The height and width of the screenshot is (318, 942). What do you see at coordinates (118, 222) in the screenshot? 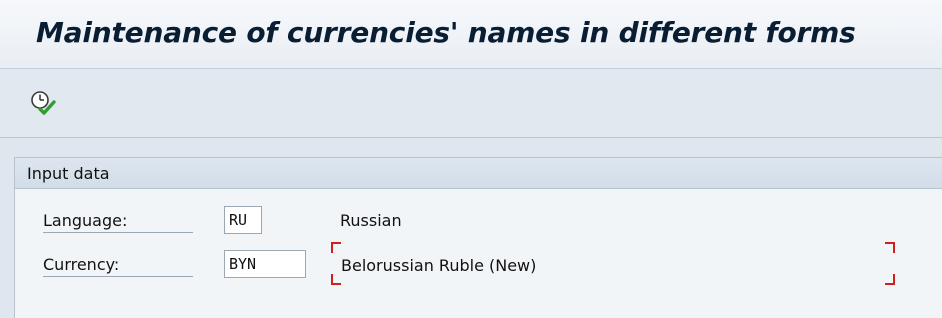
I see `language-label: Language:` at bounding box center [118, 222].